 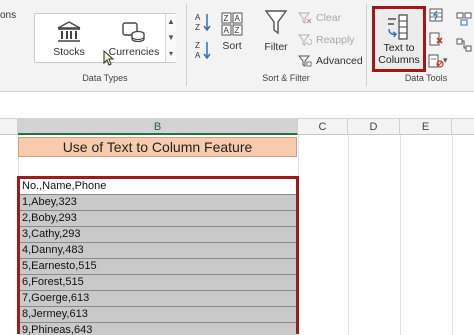 I want to click on advanced-filter-icon, so click(x=305, y=61).